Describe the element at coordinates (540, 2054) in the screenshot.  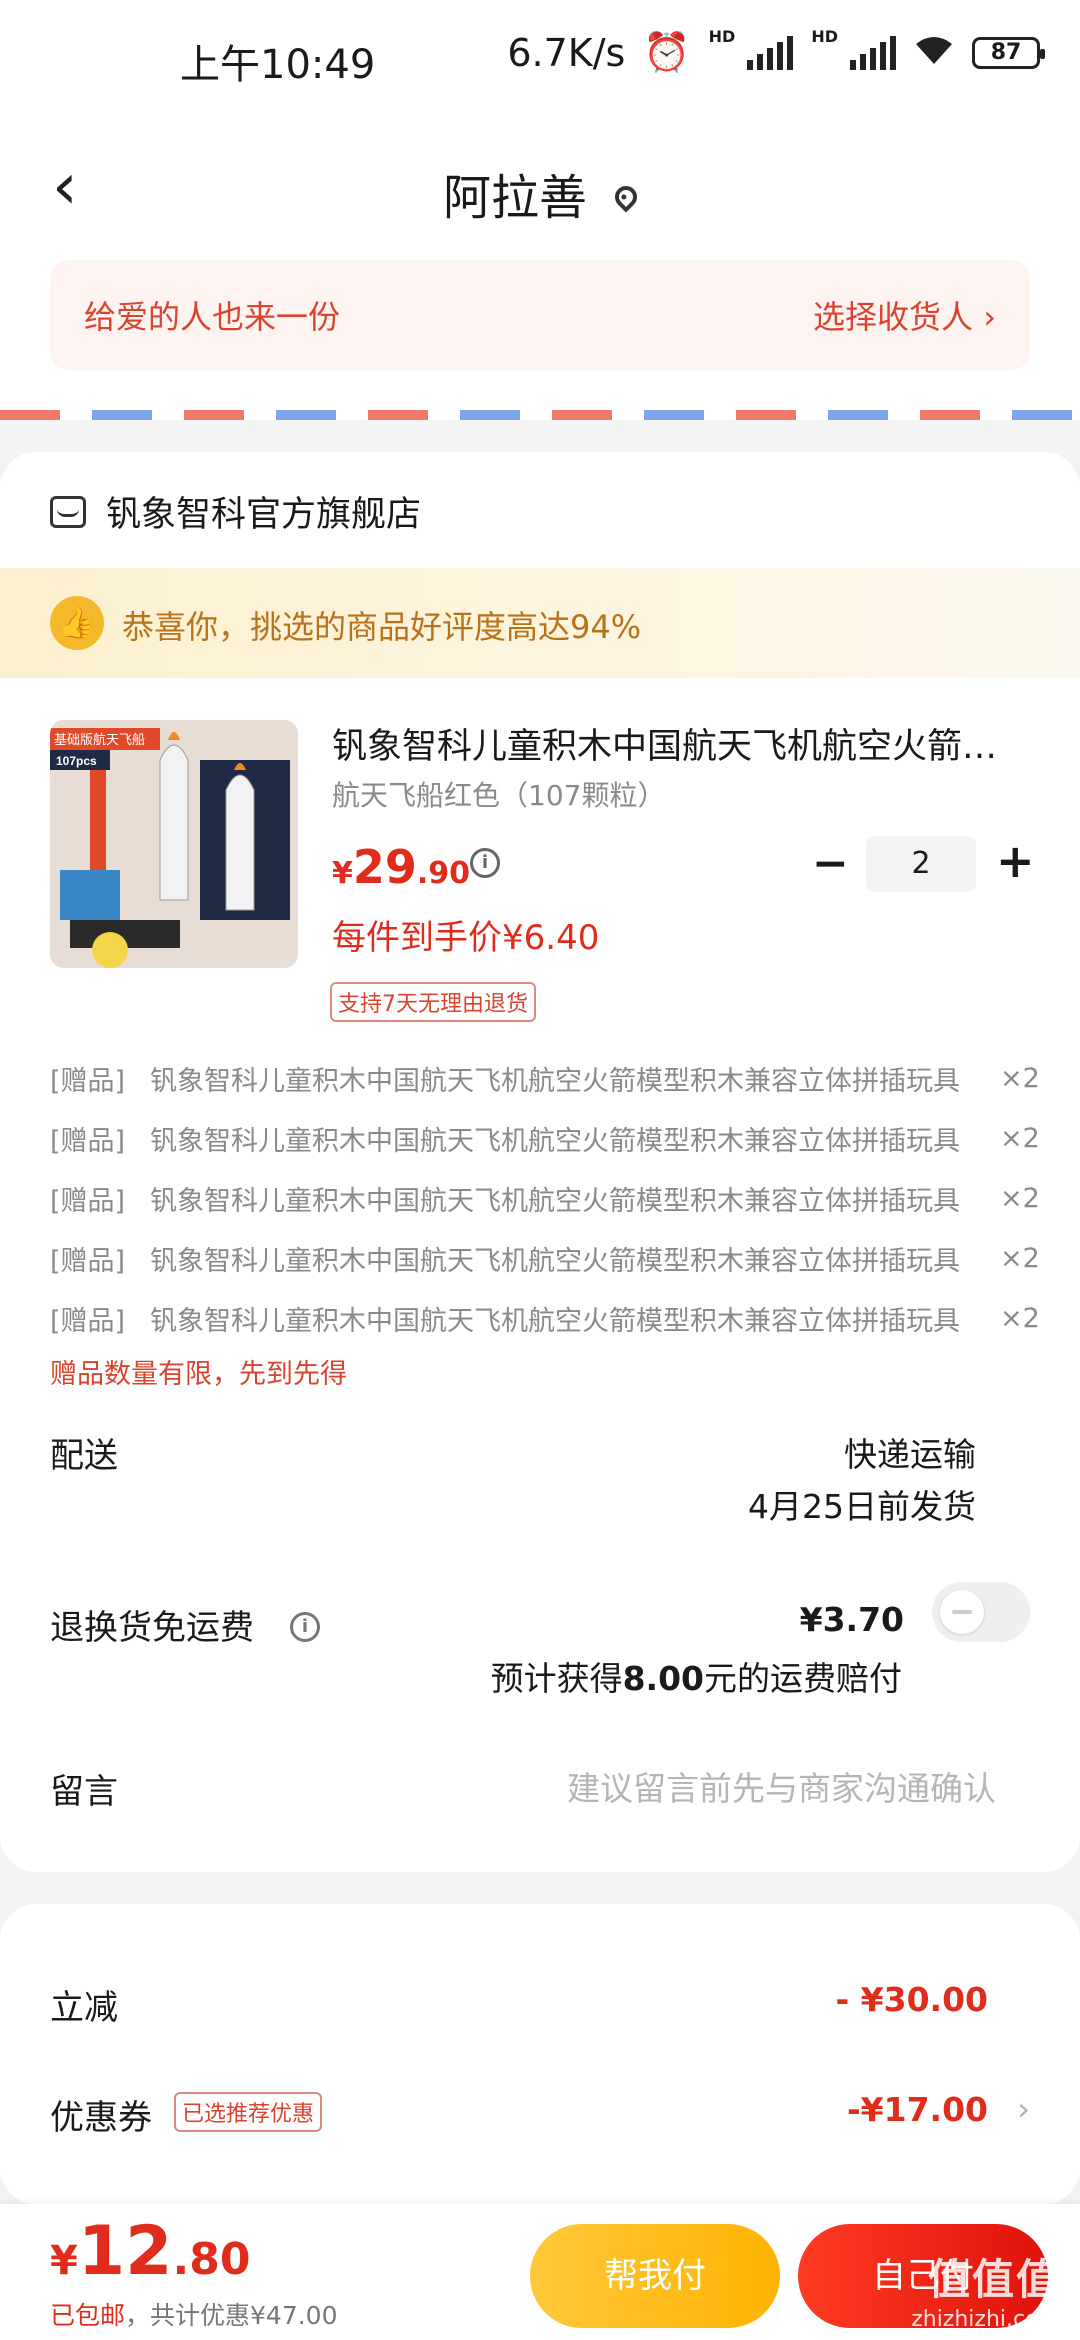
I see `discount-card` at that location.